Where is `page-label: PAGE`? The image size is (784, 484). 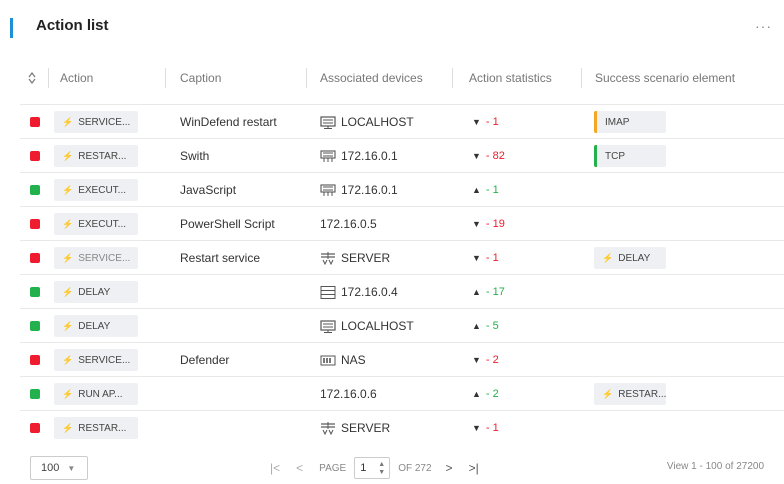 page-label: PAGE is located at coordinates (333, 468).